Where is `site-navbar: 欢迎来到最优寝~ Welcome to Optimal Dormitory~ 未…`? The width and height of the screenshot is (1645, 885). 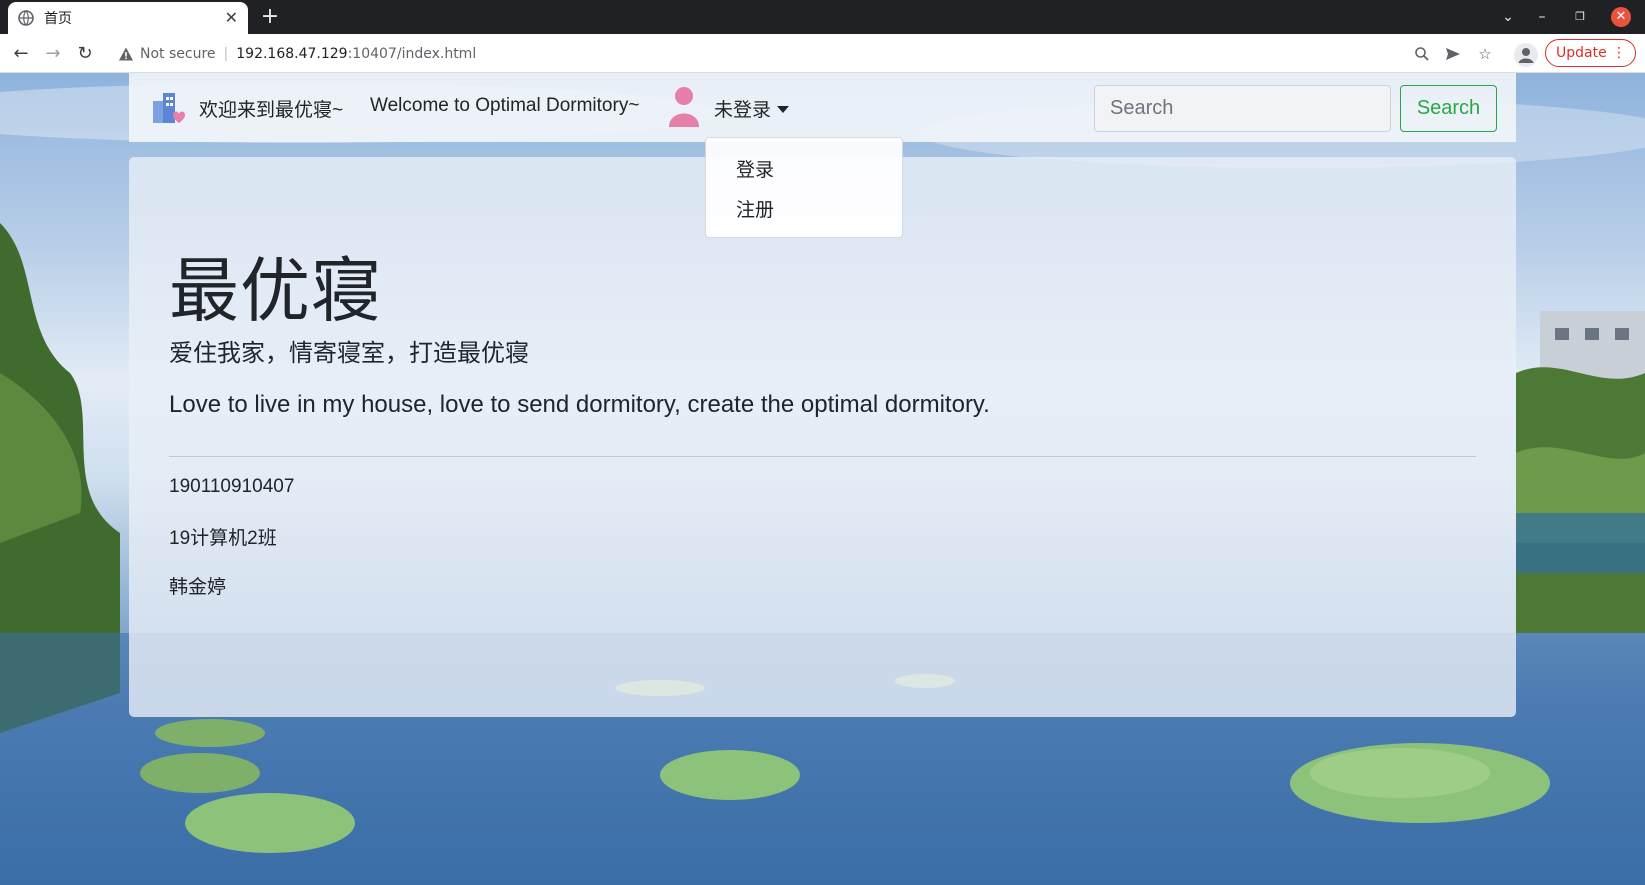 site-navbar: 欢迎来到最优寝~ Welcome to Optimal Dormitory~ 未… is located at coordinates (822, 107).